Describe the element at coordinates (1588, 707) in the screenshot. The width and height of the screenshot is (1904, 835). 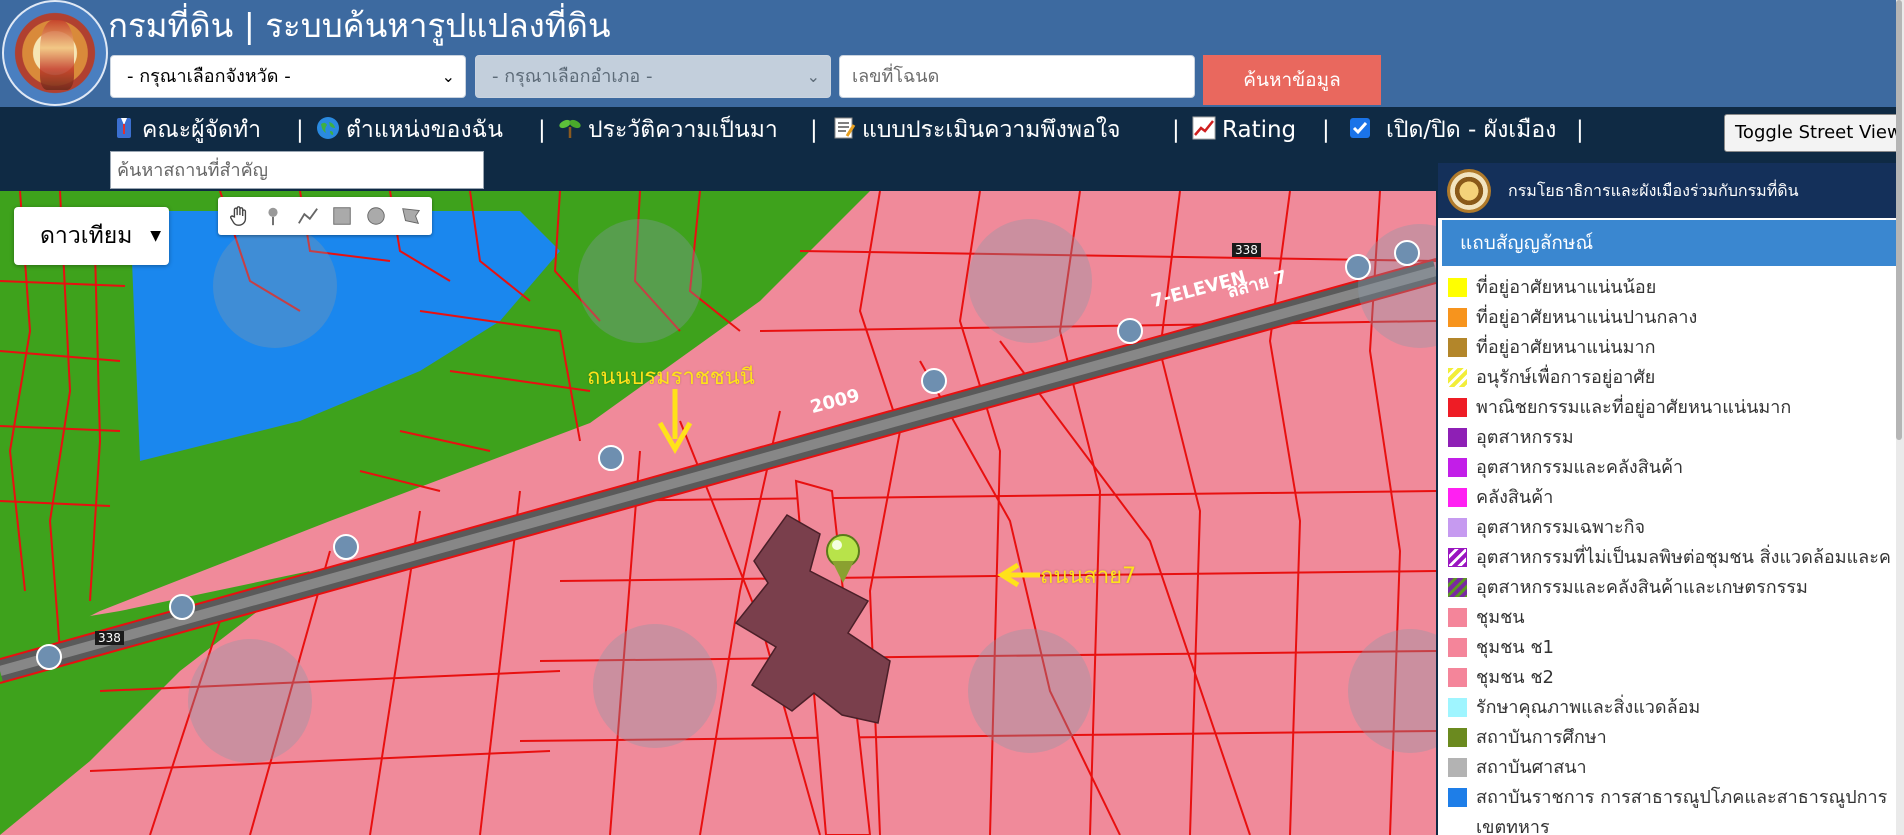
I see `legend-label: รักษาคุณภาพและสิ่งแวดล้อม` at that location.